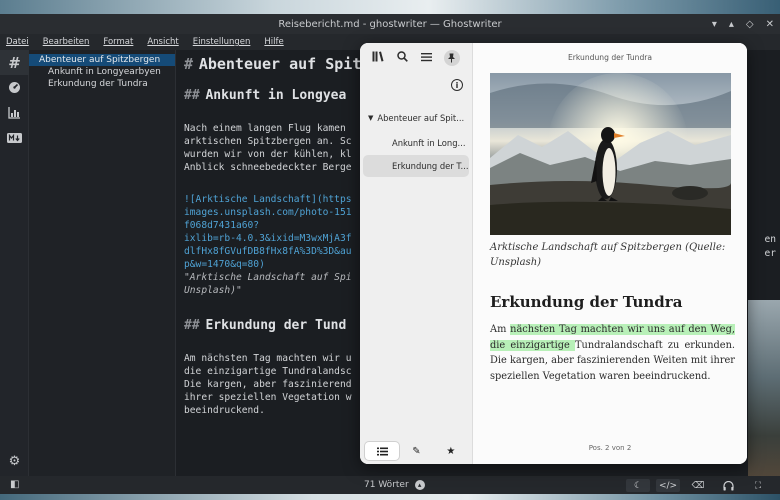 This screenshot has height=500, width=780. I want to click on word-count-label: 71 Wörter, so click(386, 485).